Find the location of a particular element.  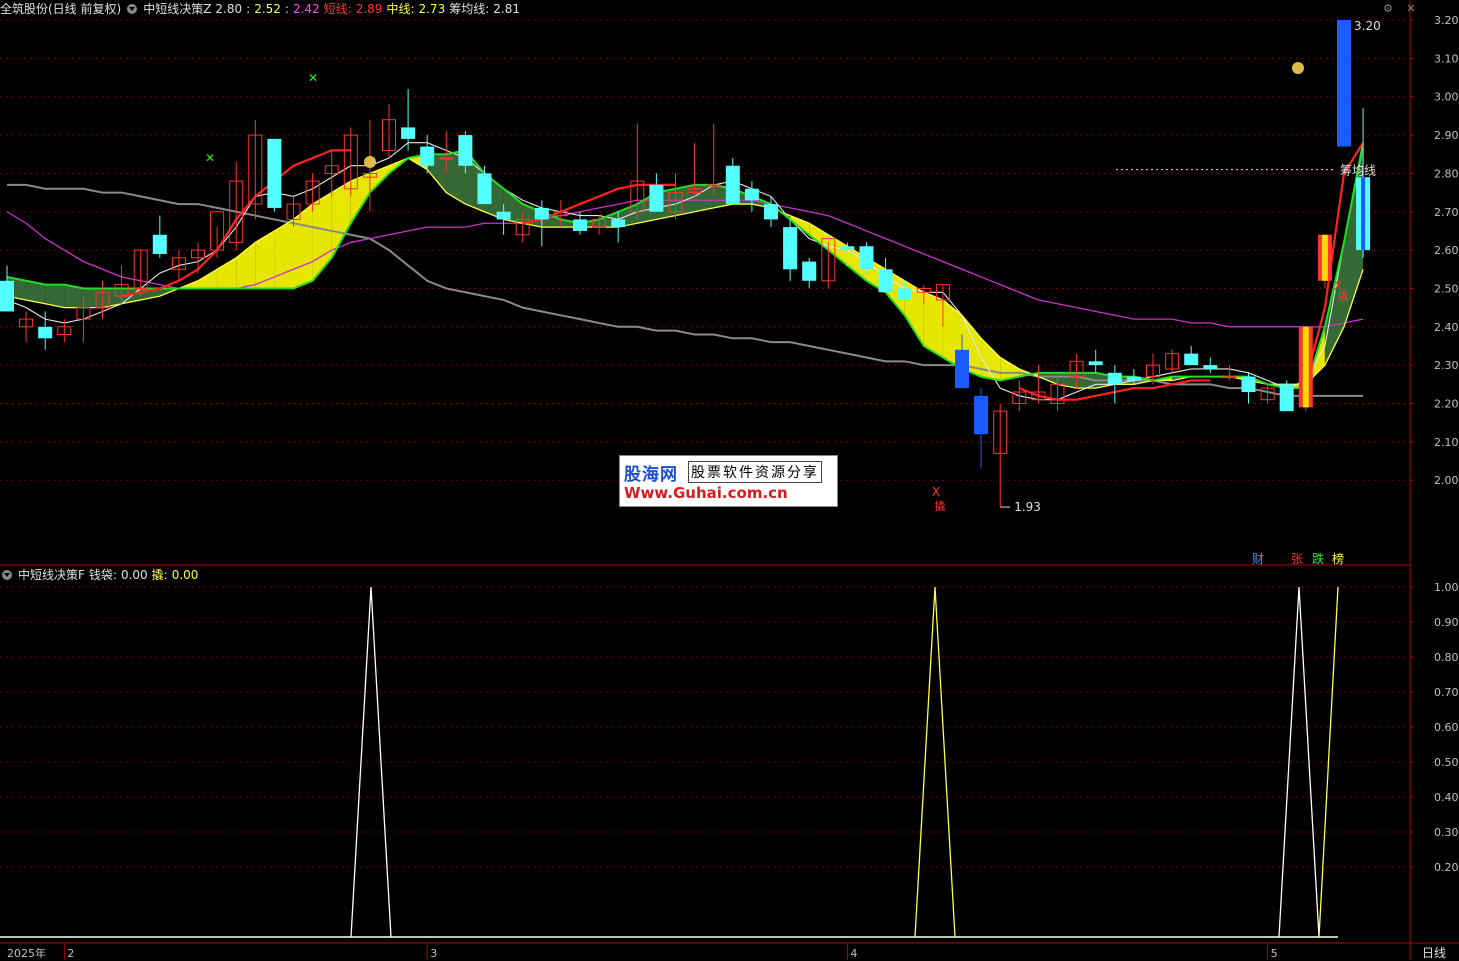

y-tick-label: 2.90 is located at coordinates (1446, 135).